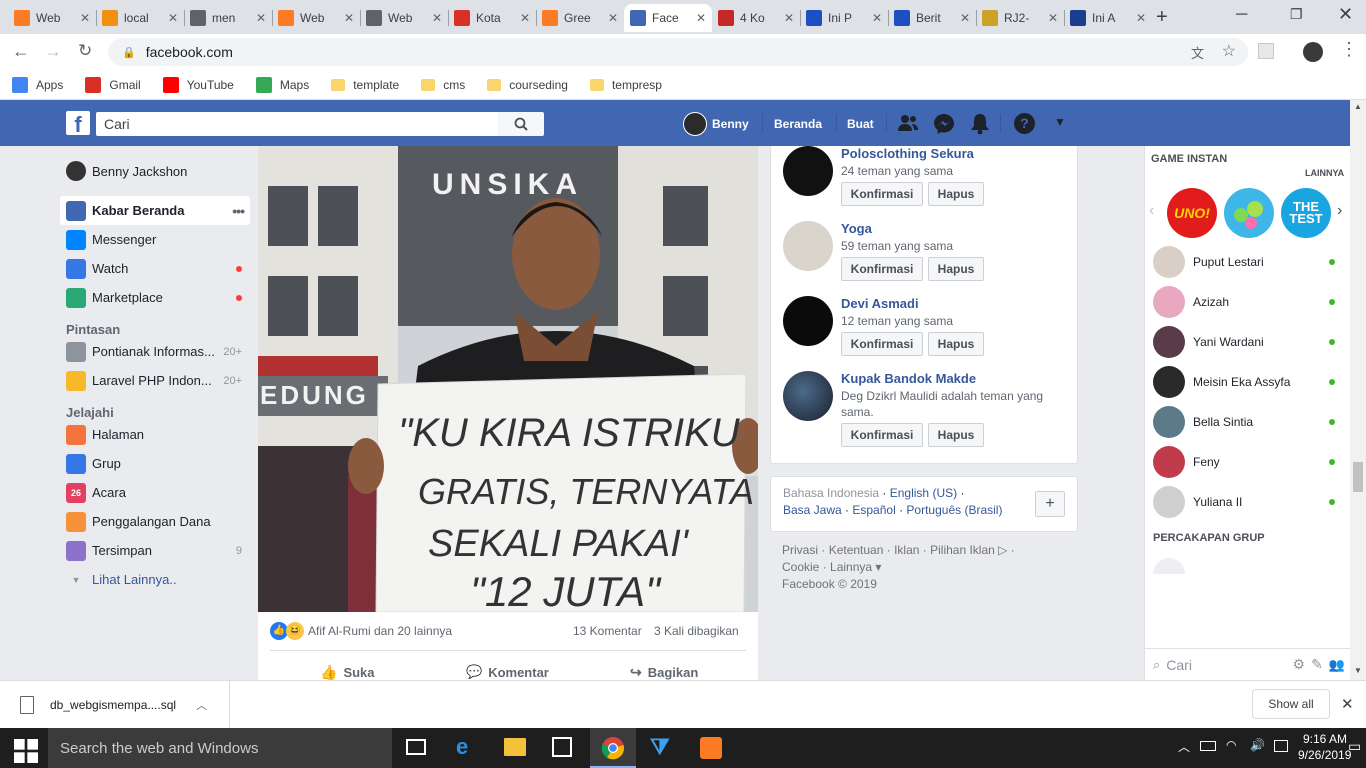 Image resolution: width=1366 pixels, height=768 pixels. I want to click on scroll-up-icon: ▲, so click(1358, 106).